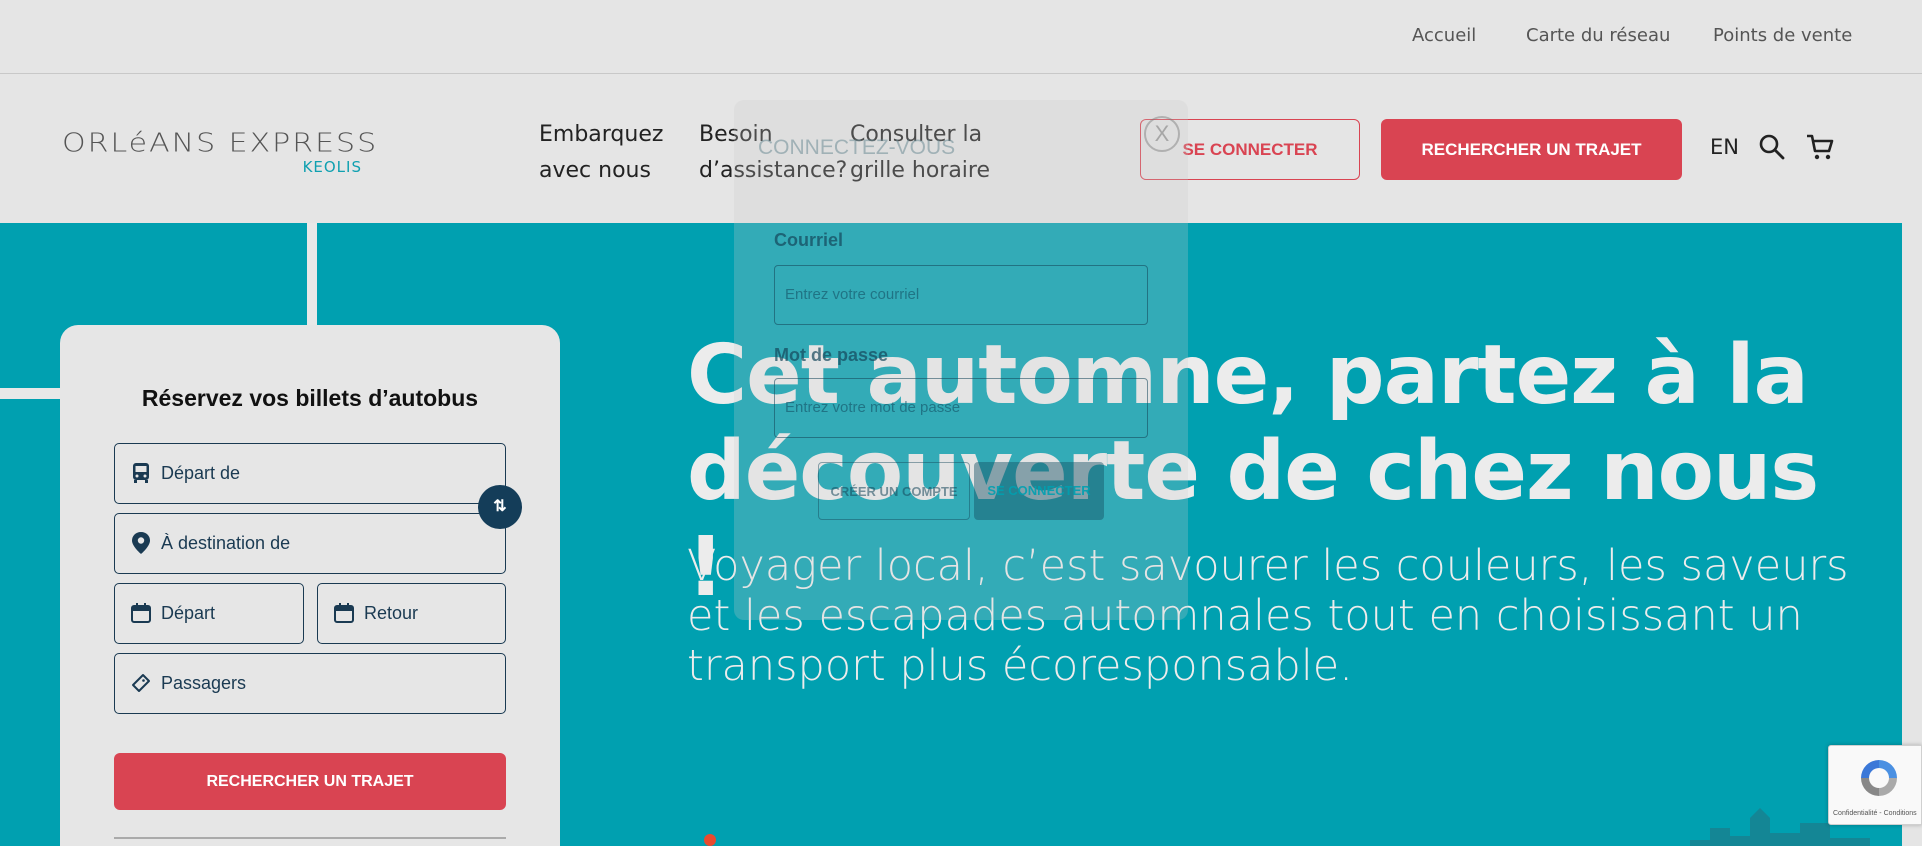 This screenshot has width=1922, height=846. I want to click on email-field: Entrez votre courriel, so click(961, 295).